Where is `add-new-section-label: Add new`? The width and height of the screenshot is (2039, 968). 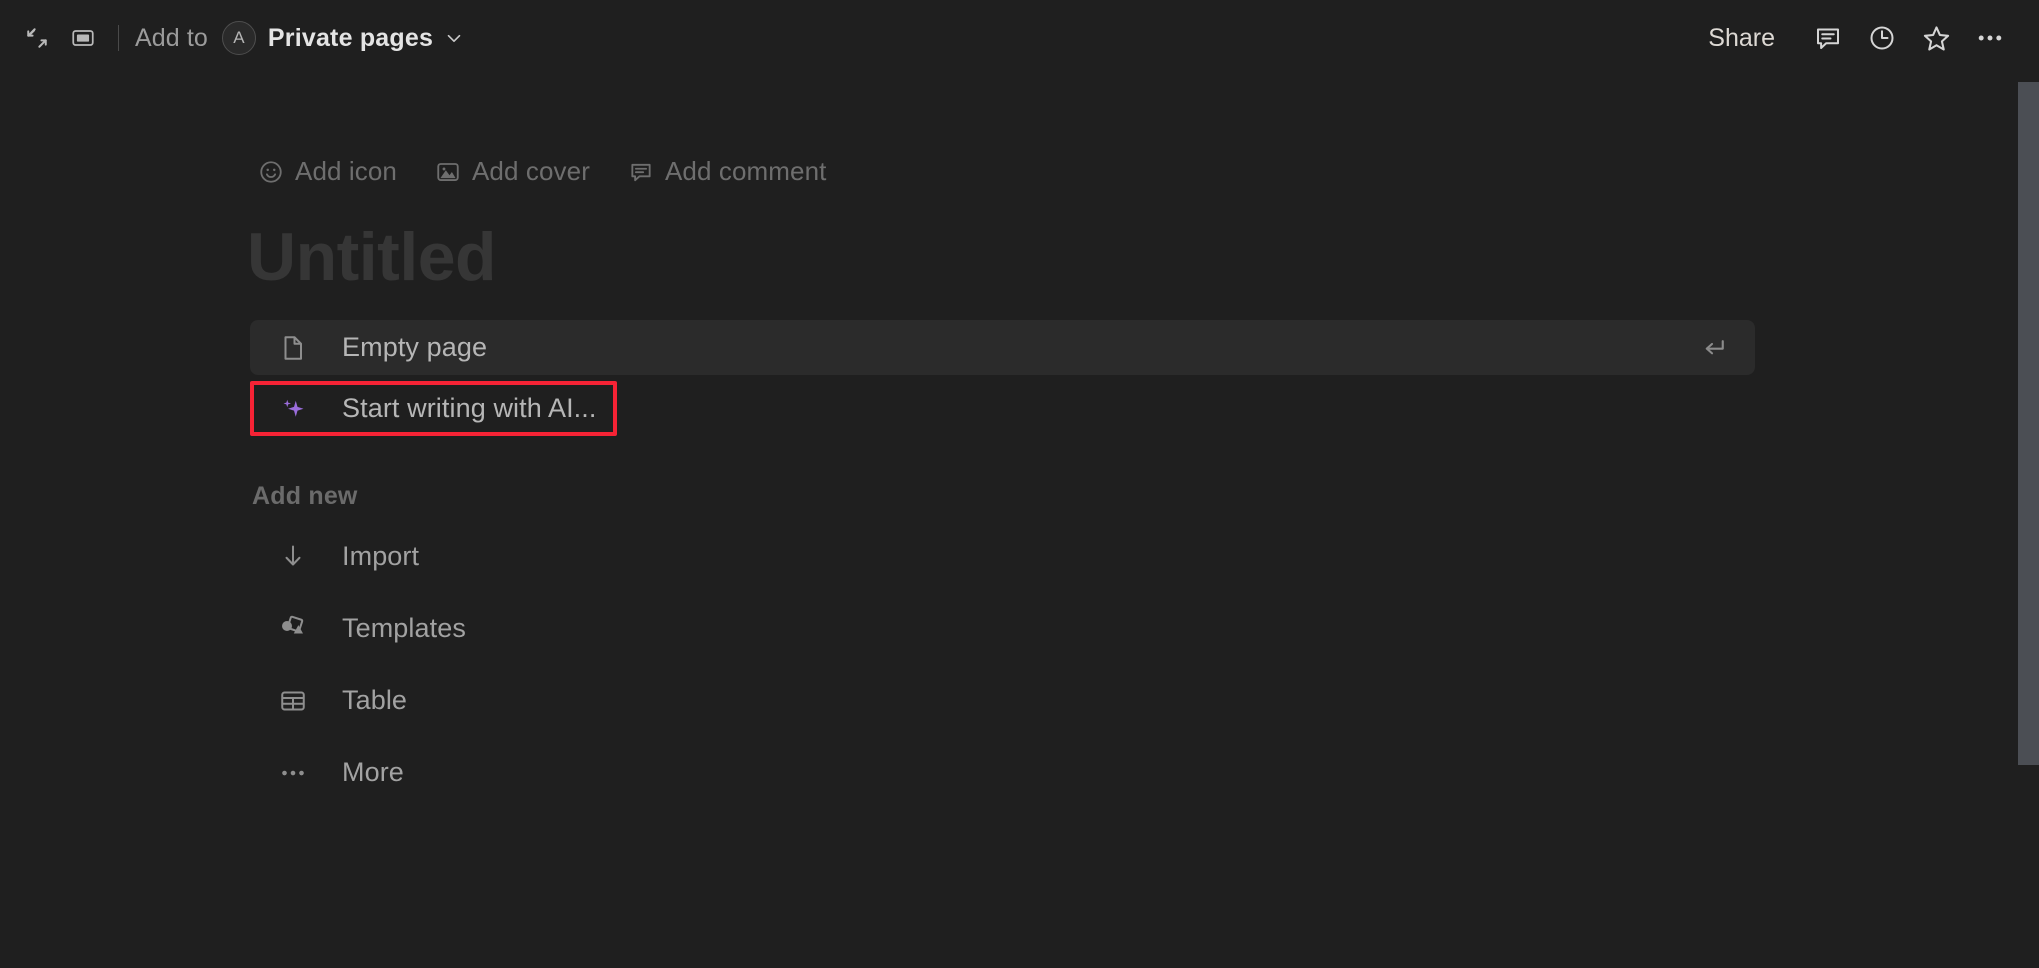 add-new-section-label: Add new is located at coordinates (305, 496).